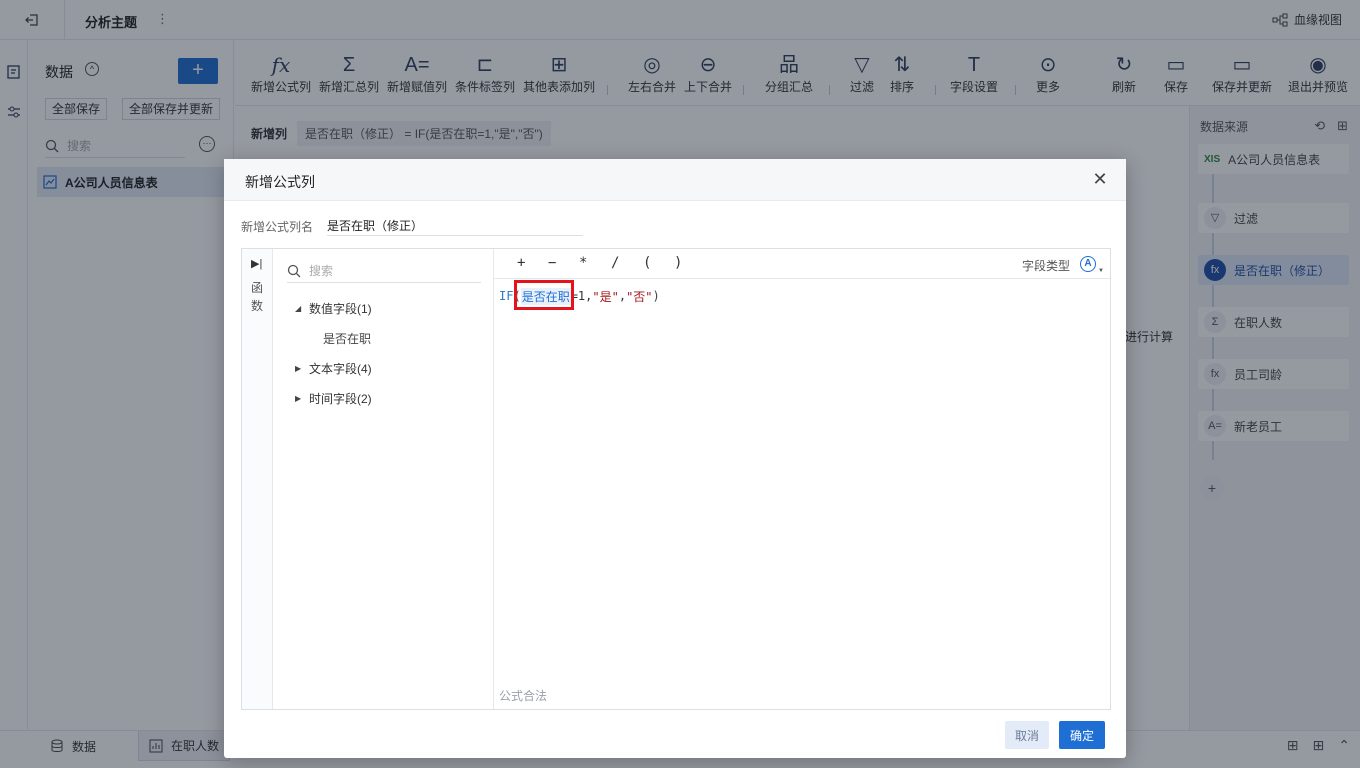 The image size is (1360, 768). Describe the element at coordinates (294, 270) in the screenshot. I see `search-icon` at that location.